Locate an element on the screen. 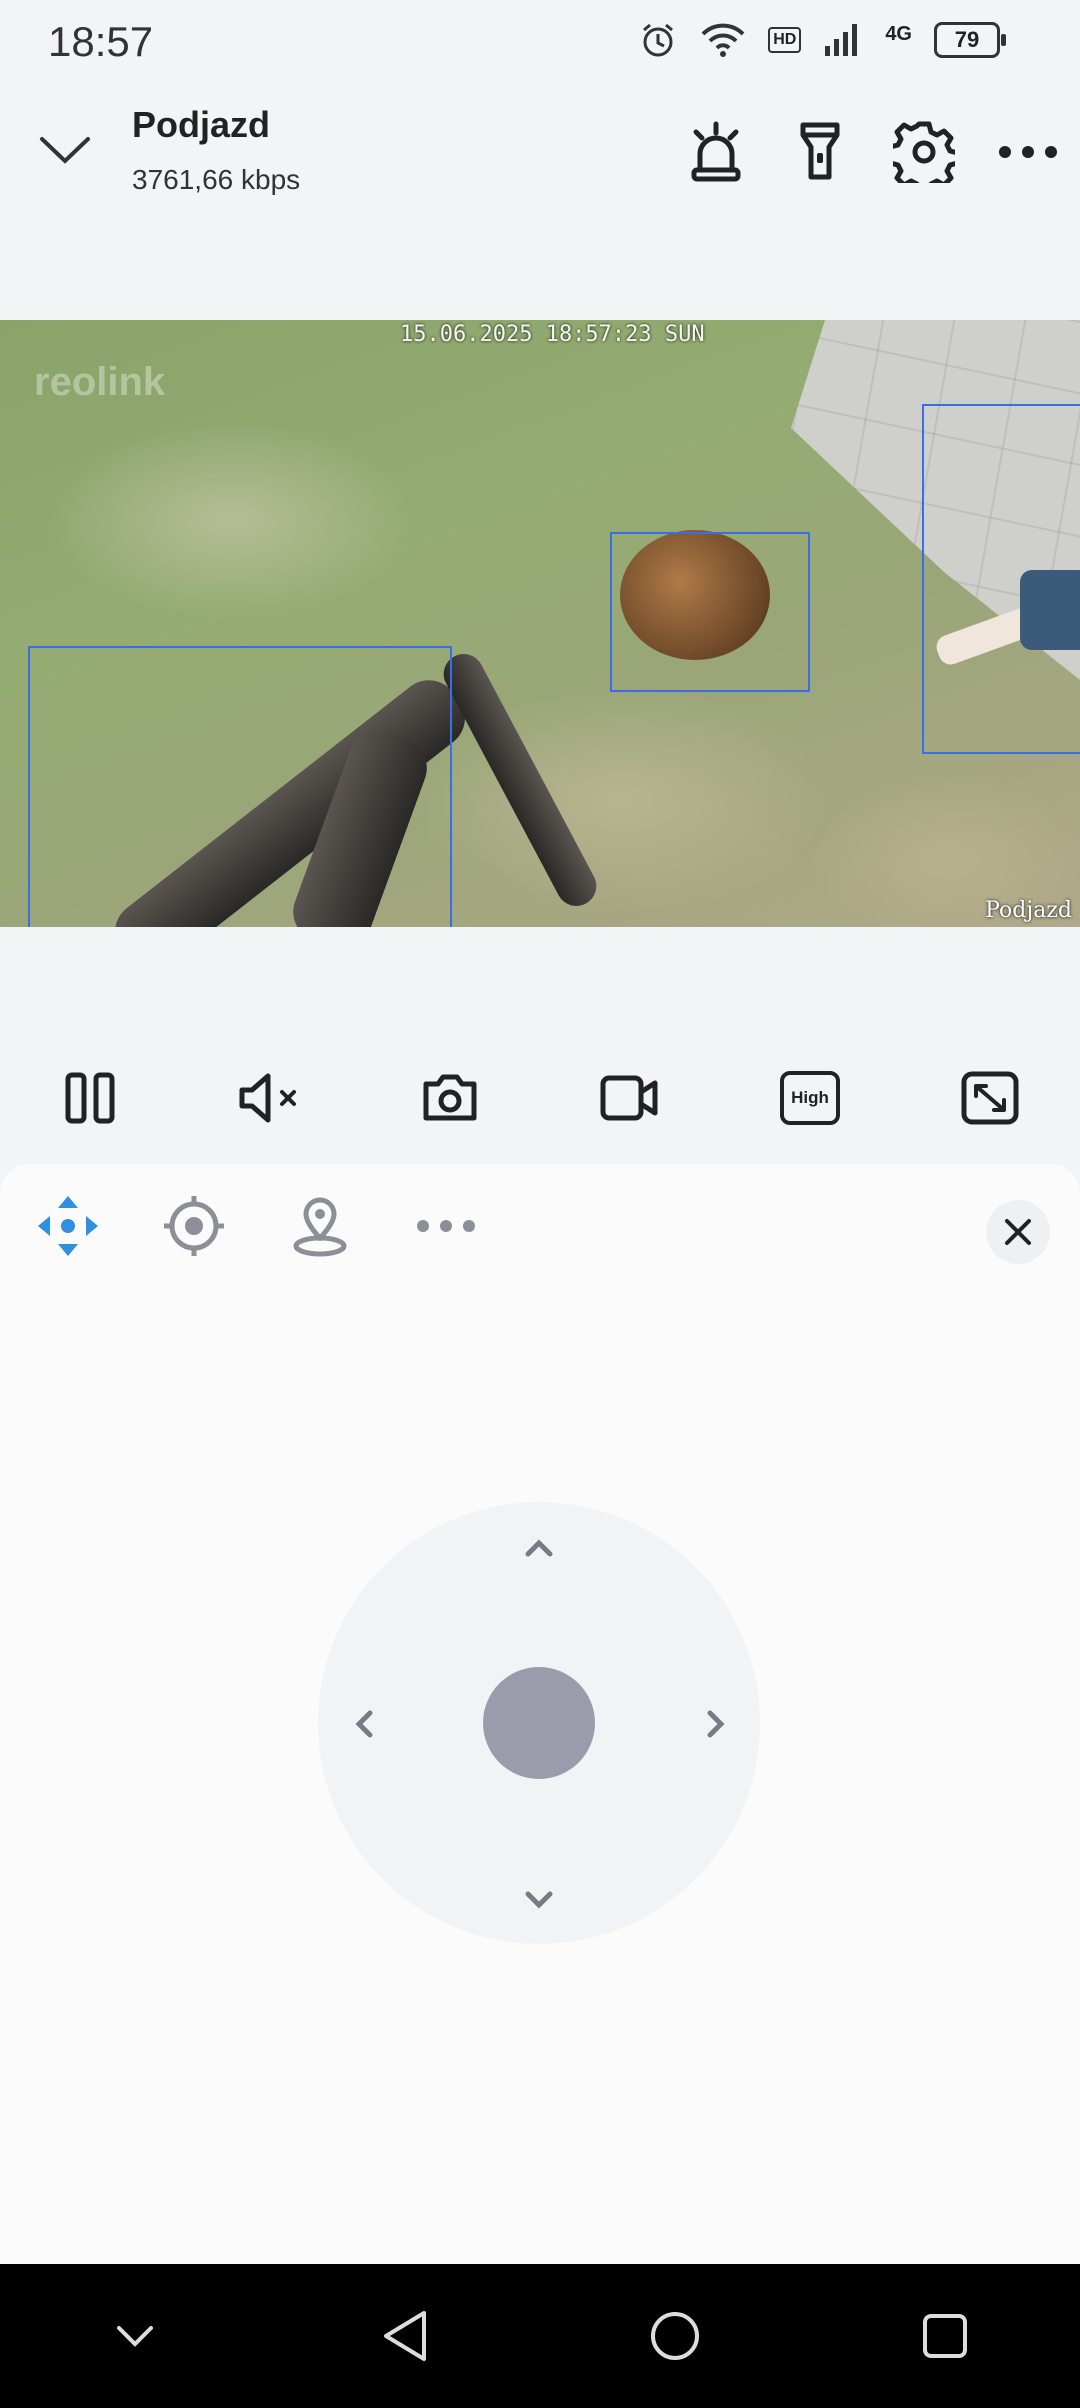 The width and height of the screenshot is (1080, 2408). video-camera-name: Podjazd is located at coordinates (1028, 910).